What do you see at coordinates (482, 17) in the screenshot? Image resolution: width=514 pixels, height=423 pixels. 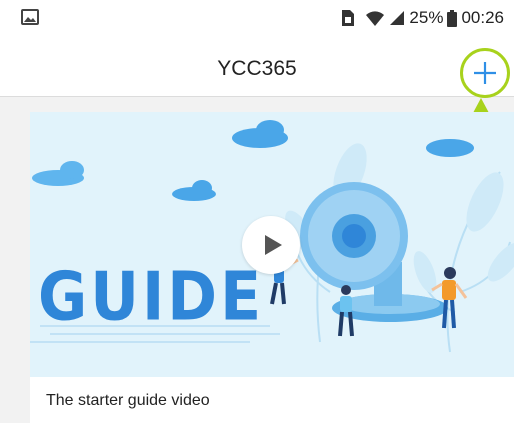 I see `clock: 00:26` at bounding box center [482, 17].